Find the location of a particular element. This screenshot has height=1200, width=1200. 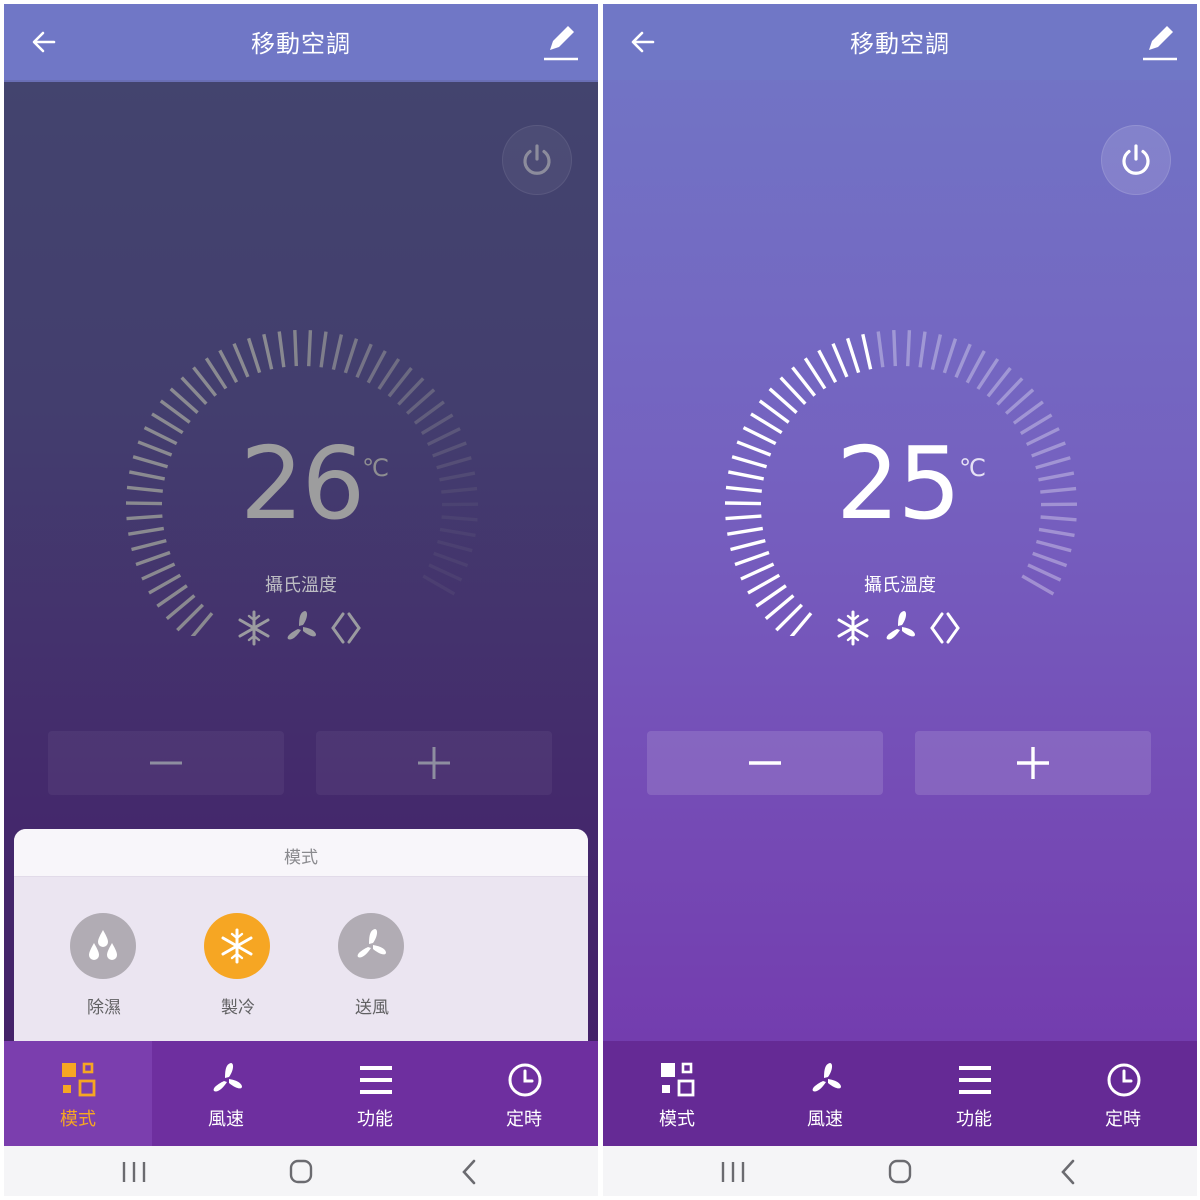

menu-icon is located at coordinates (975, 1080).